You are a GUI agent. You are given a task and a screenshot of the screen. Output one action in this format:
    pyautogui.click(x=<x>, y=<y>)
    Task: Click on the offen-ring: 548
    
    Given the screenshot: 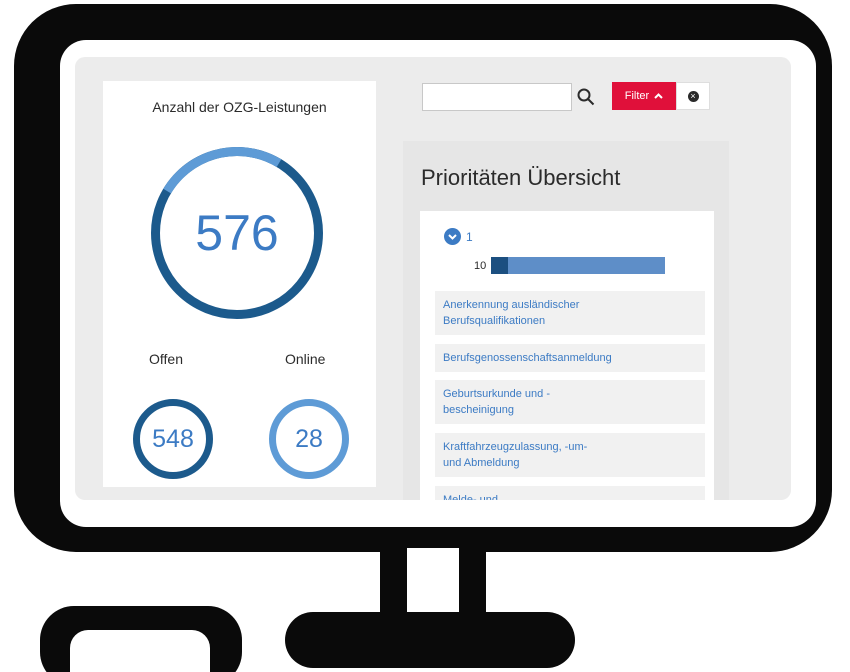 What is the action you would take?
    pyautogui.click(x=173, y=439)
    